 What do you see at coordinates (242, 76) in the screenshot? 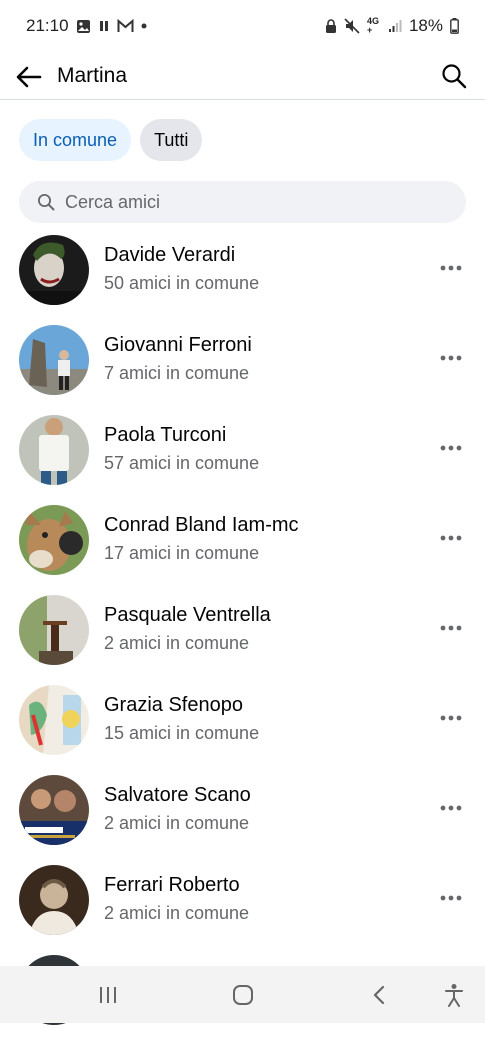
I see `app-header: Martina` at bounding box center [242, 76].